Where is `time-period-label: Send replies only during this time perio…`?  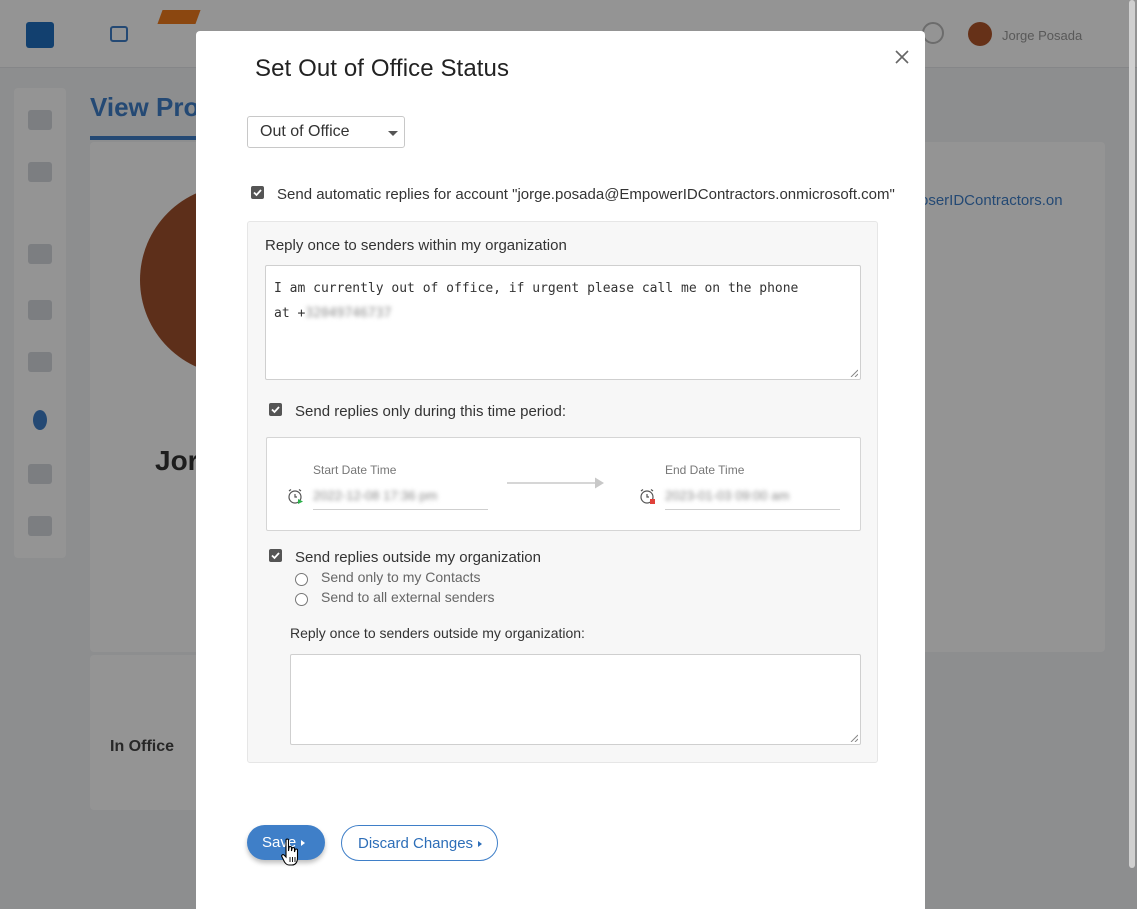
time-period-label: Send replies only during this time perio… is located at coordinates (430, 411).